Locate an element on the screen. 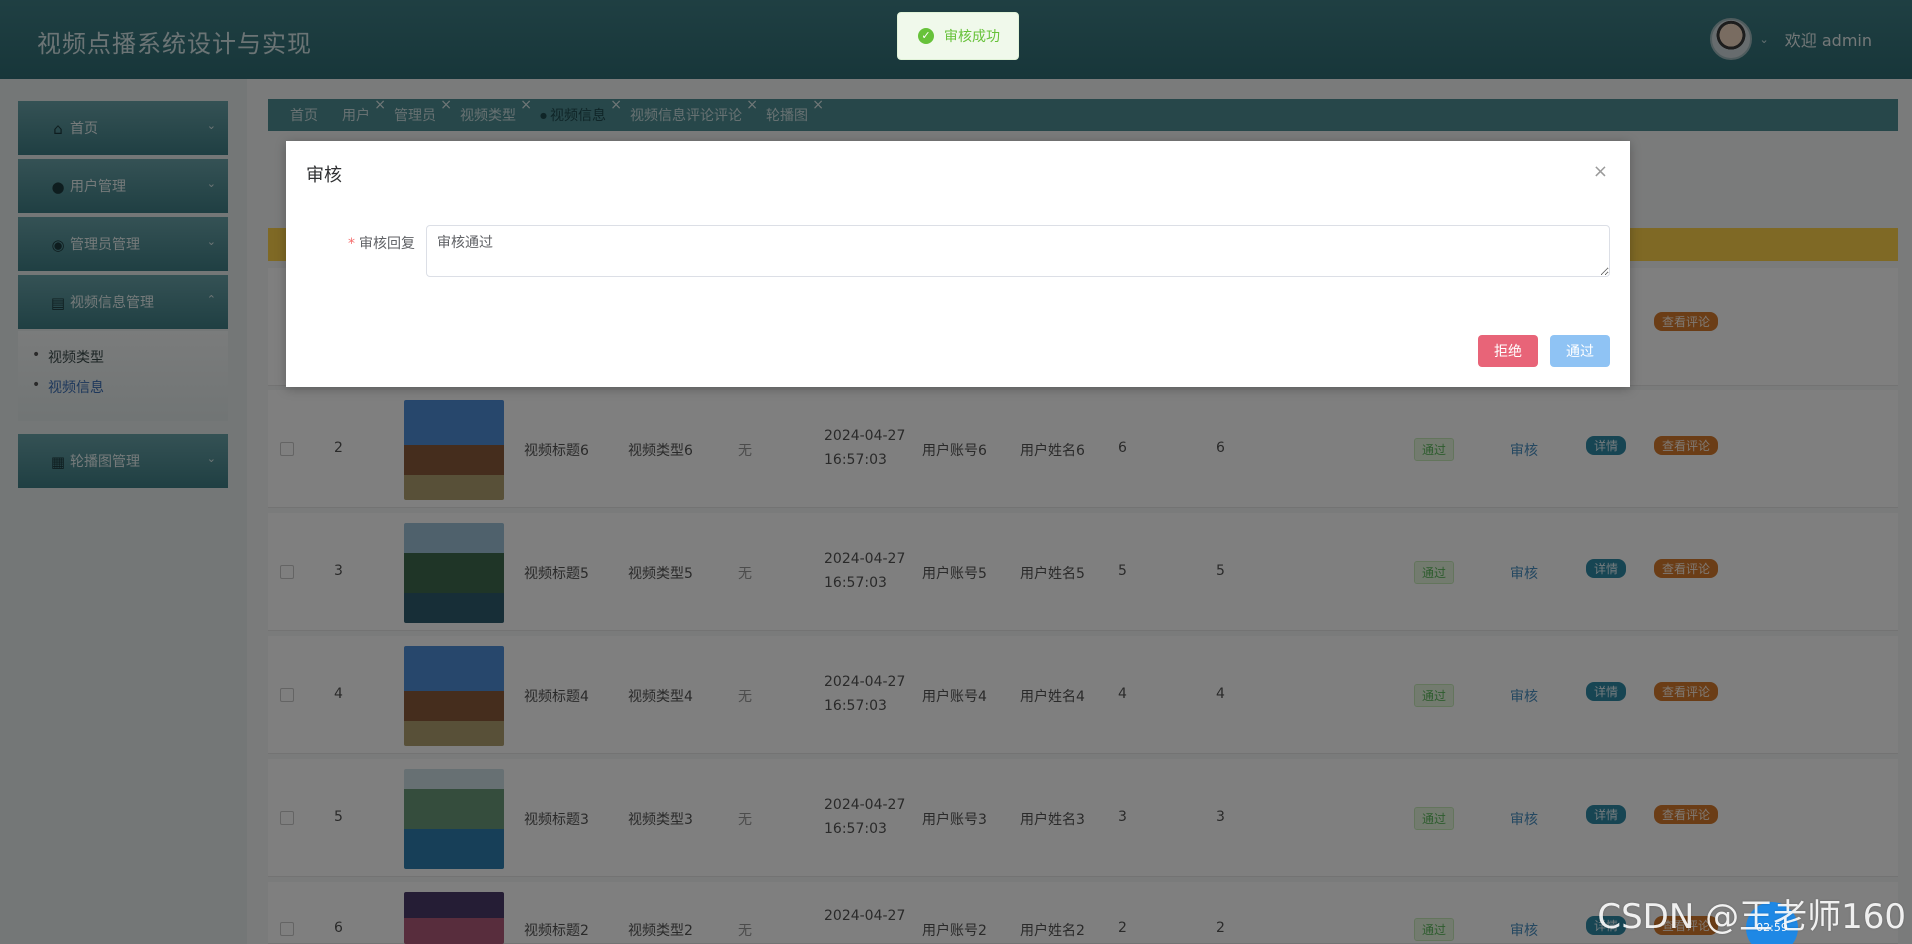  field-label-text: 审核回复 is located at coordinates (387, 244).